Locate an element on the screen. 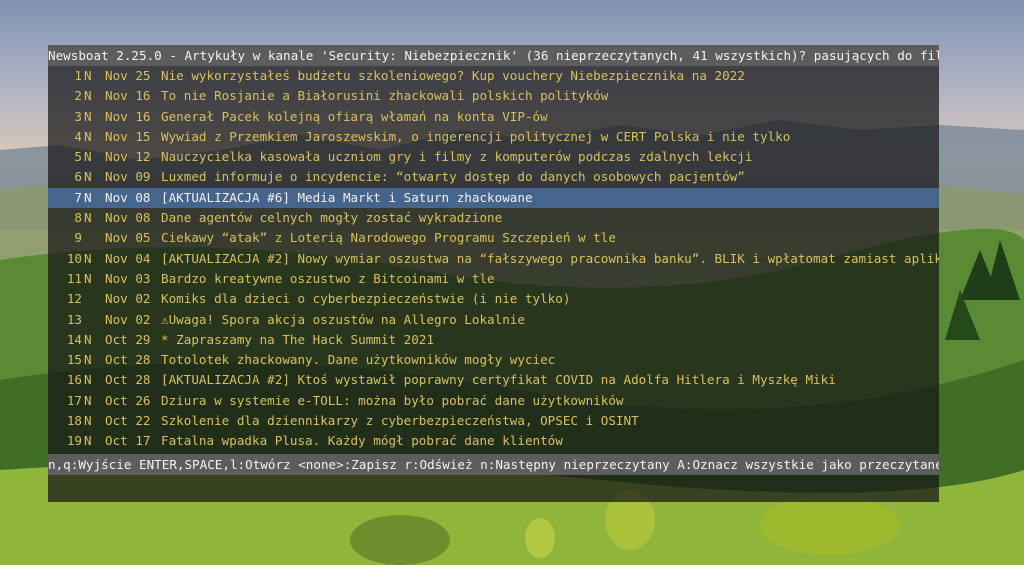 The height and width of the screenshot is (565, 1024). article-date: Nov 25 is located at coordinates (128, 75).